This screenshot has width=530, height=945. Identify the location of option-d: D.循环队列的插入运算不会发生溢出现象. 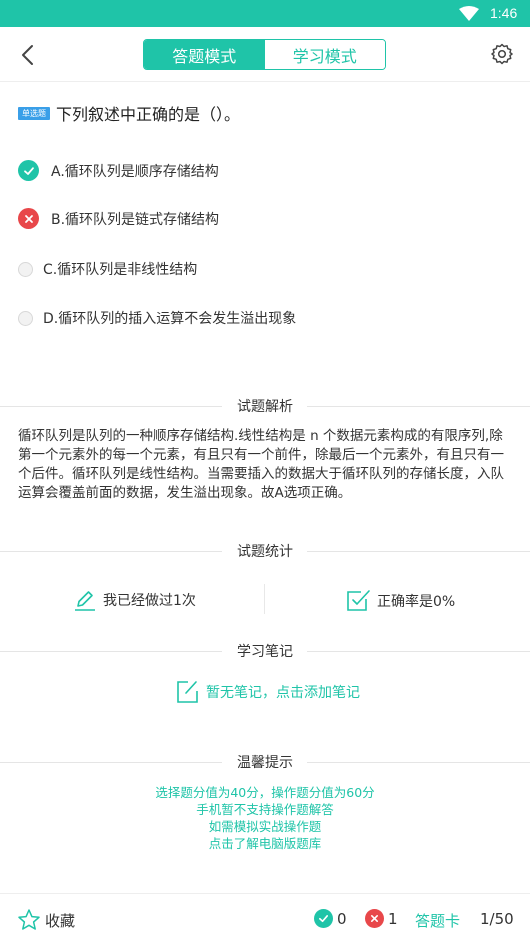
(157, 318).